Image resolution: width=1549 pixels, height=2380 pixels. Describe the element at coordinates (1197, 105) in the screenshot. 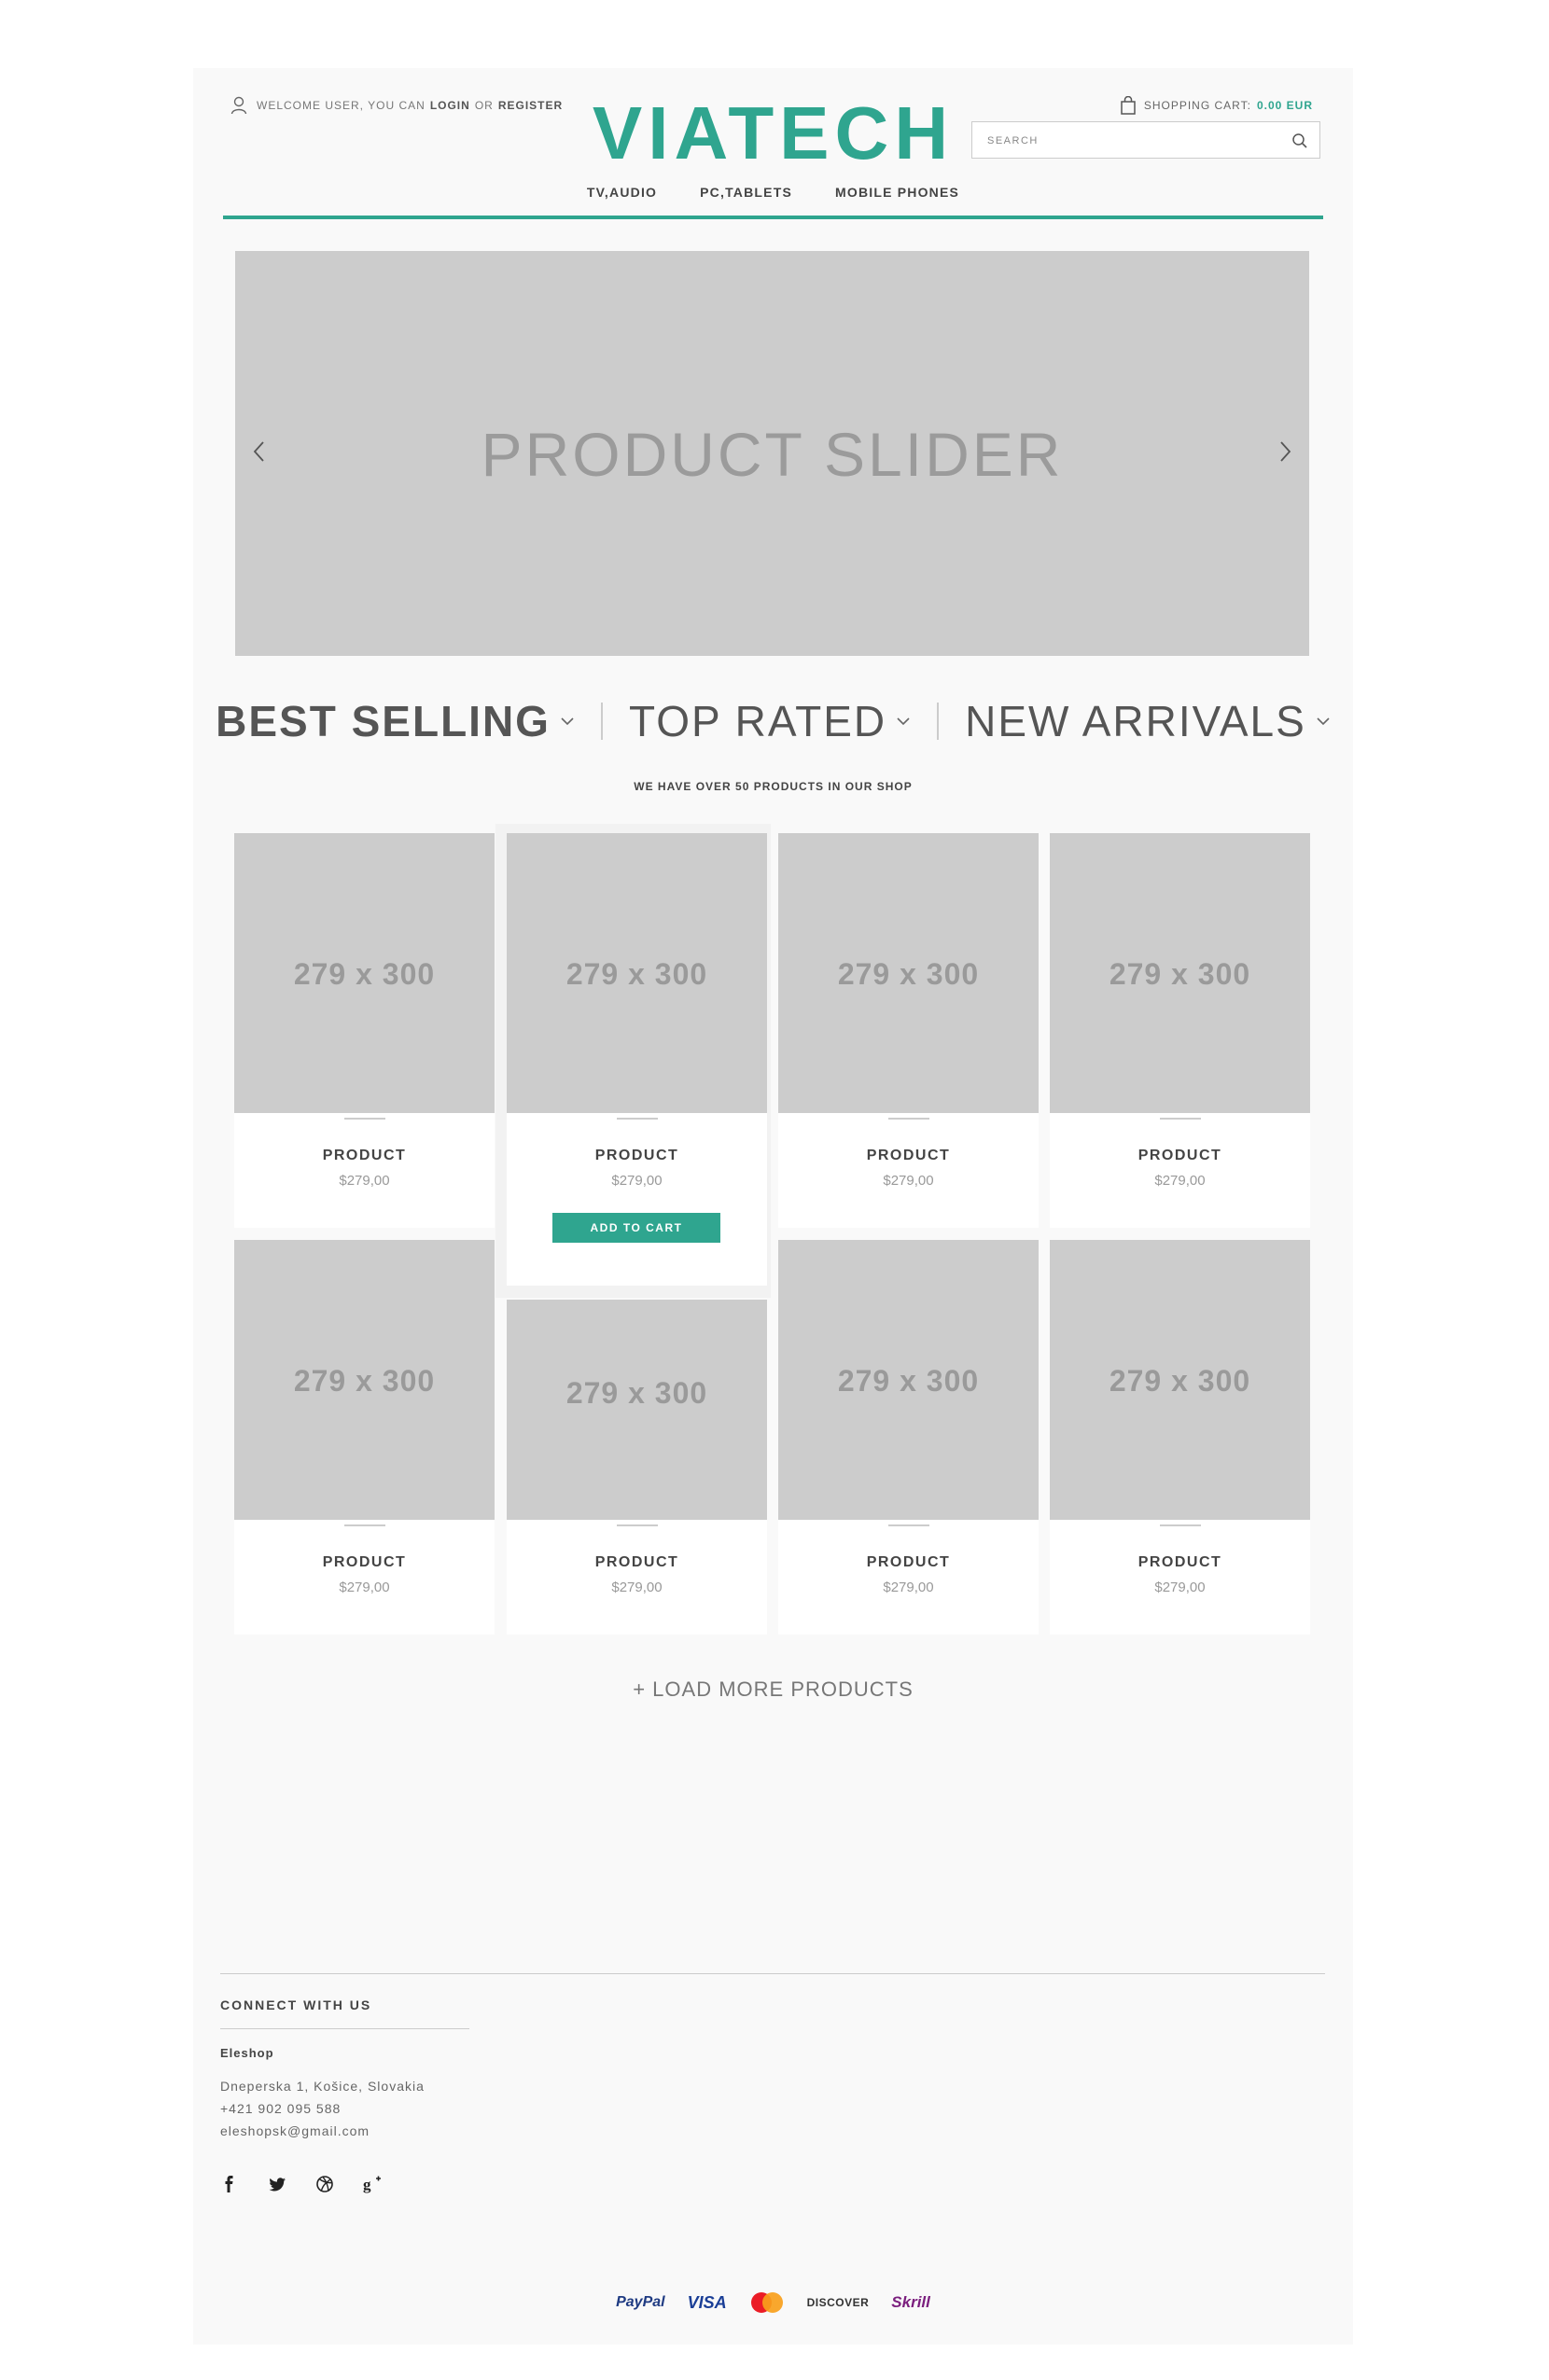

I see `cart-label: SHOPPING CART:` at that location.